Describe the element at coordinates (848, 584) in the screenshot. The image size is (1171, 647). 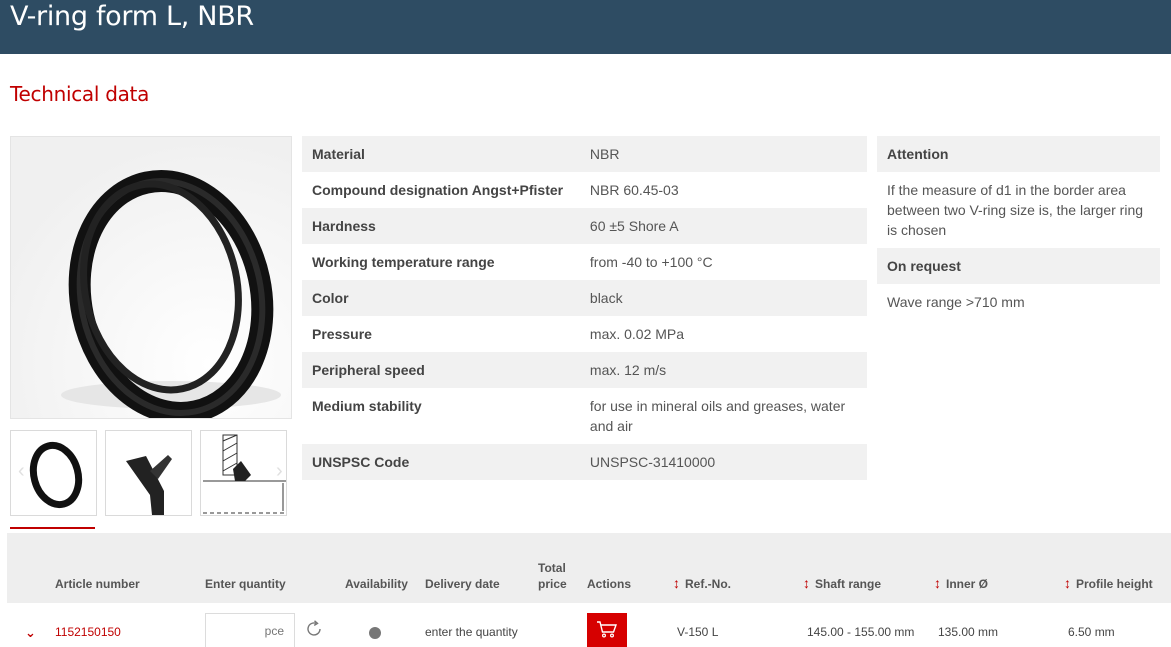
I see `col-shaft-range-label: Shaft range` at that location.